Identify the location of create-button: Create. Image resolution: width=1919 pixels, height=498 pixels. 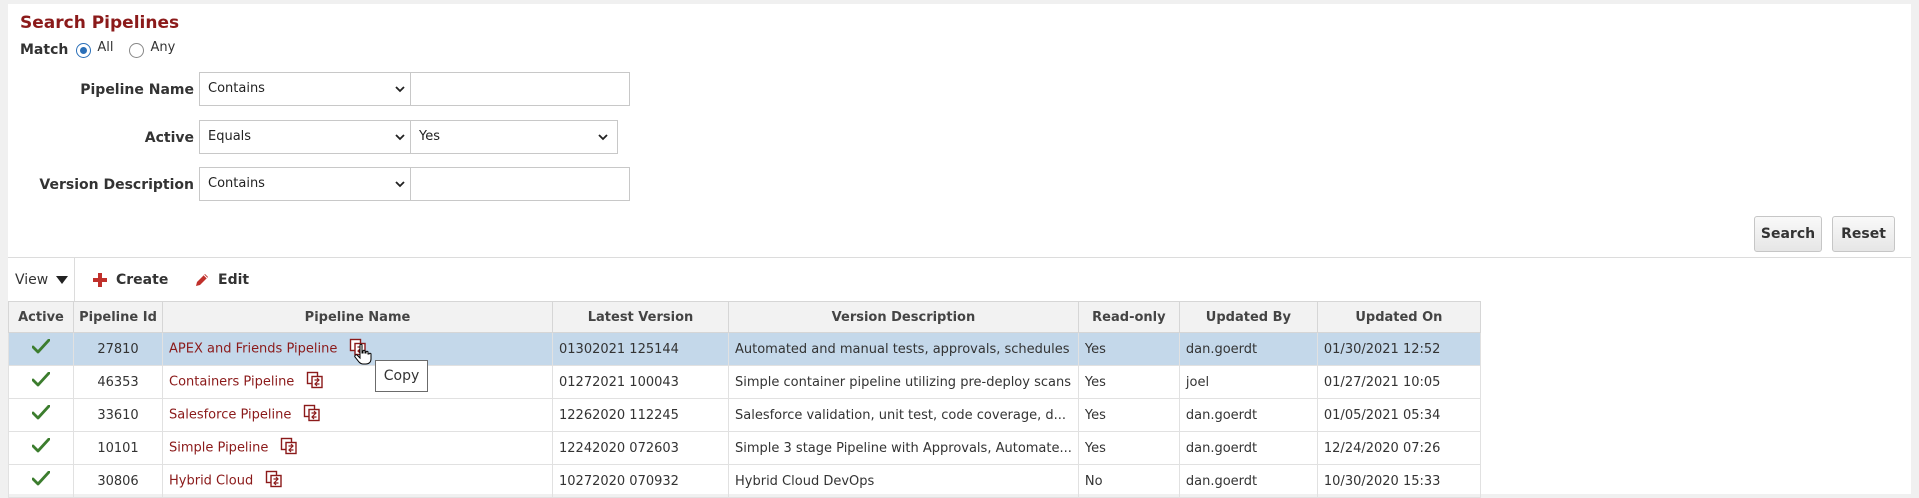
(130, 280).